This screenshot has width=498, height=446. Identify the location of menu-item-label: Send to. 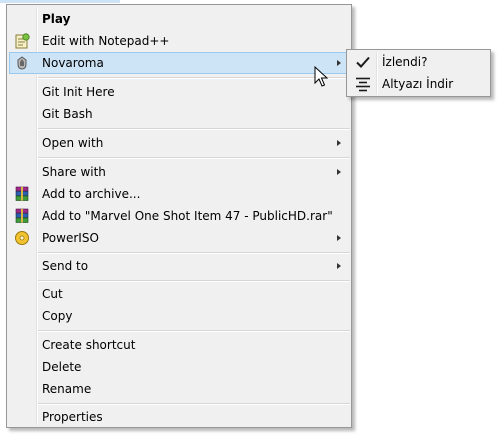
(65, 266).